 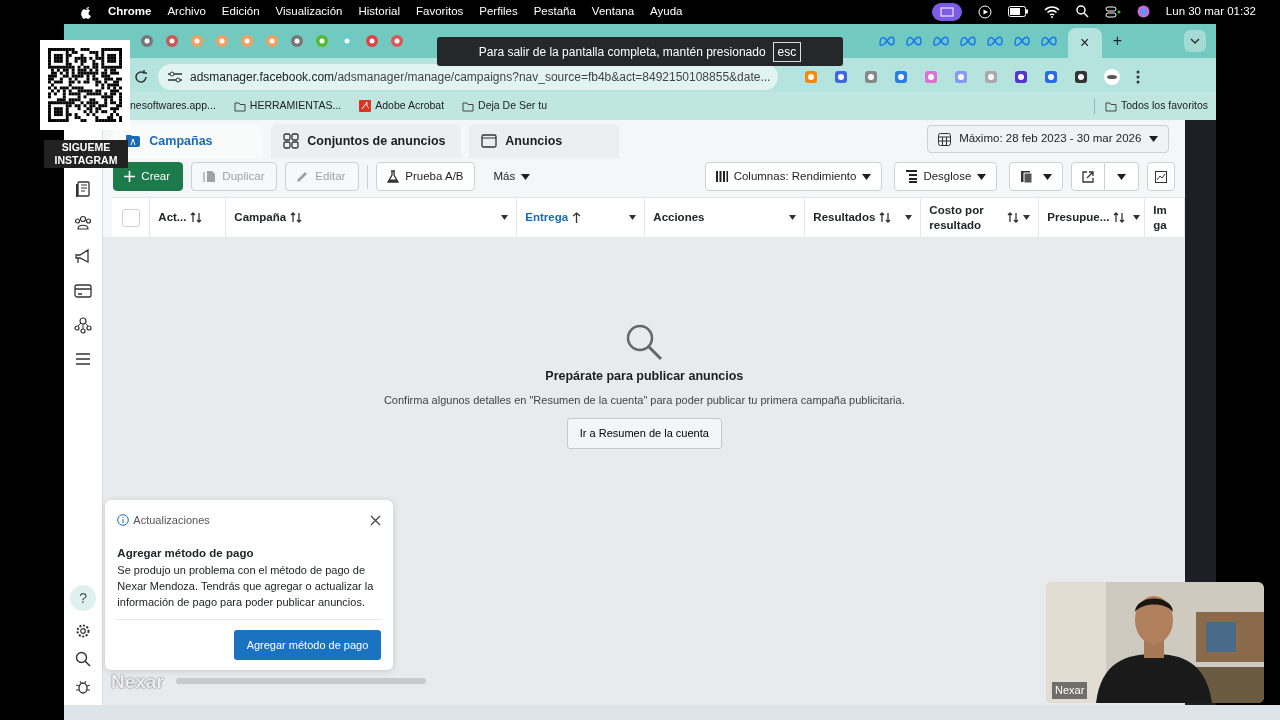 I want to click on empty-state-text: Confirma algunos detalles en "Resumen de la cuenta" para poder publicar tu primera campaña publicitaria., so click(x=644, y=400).